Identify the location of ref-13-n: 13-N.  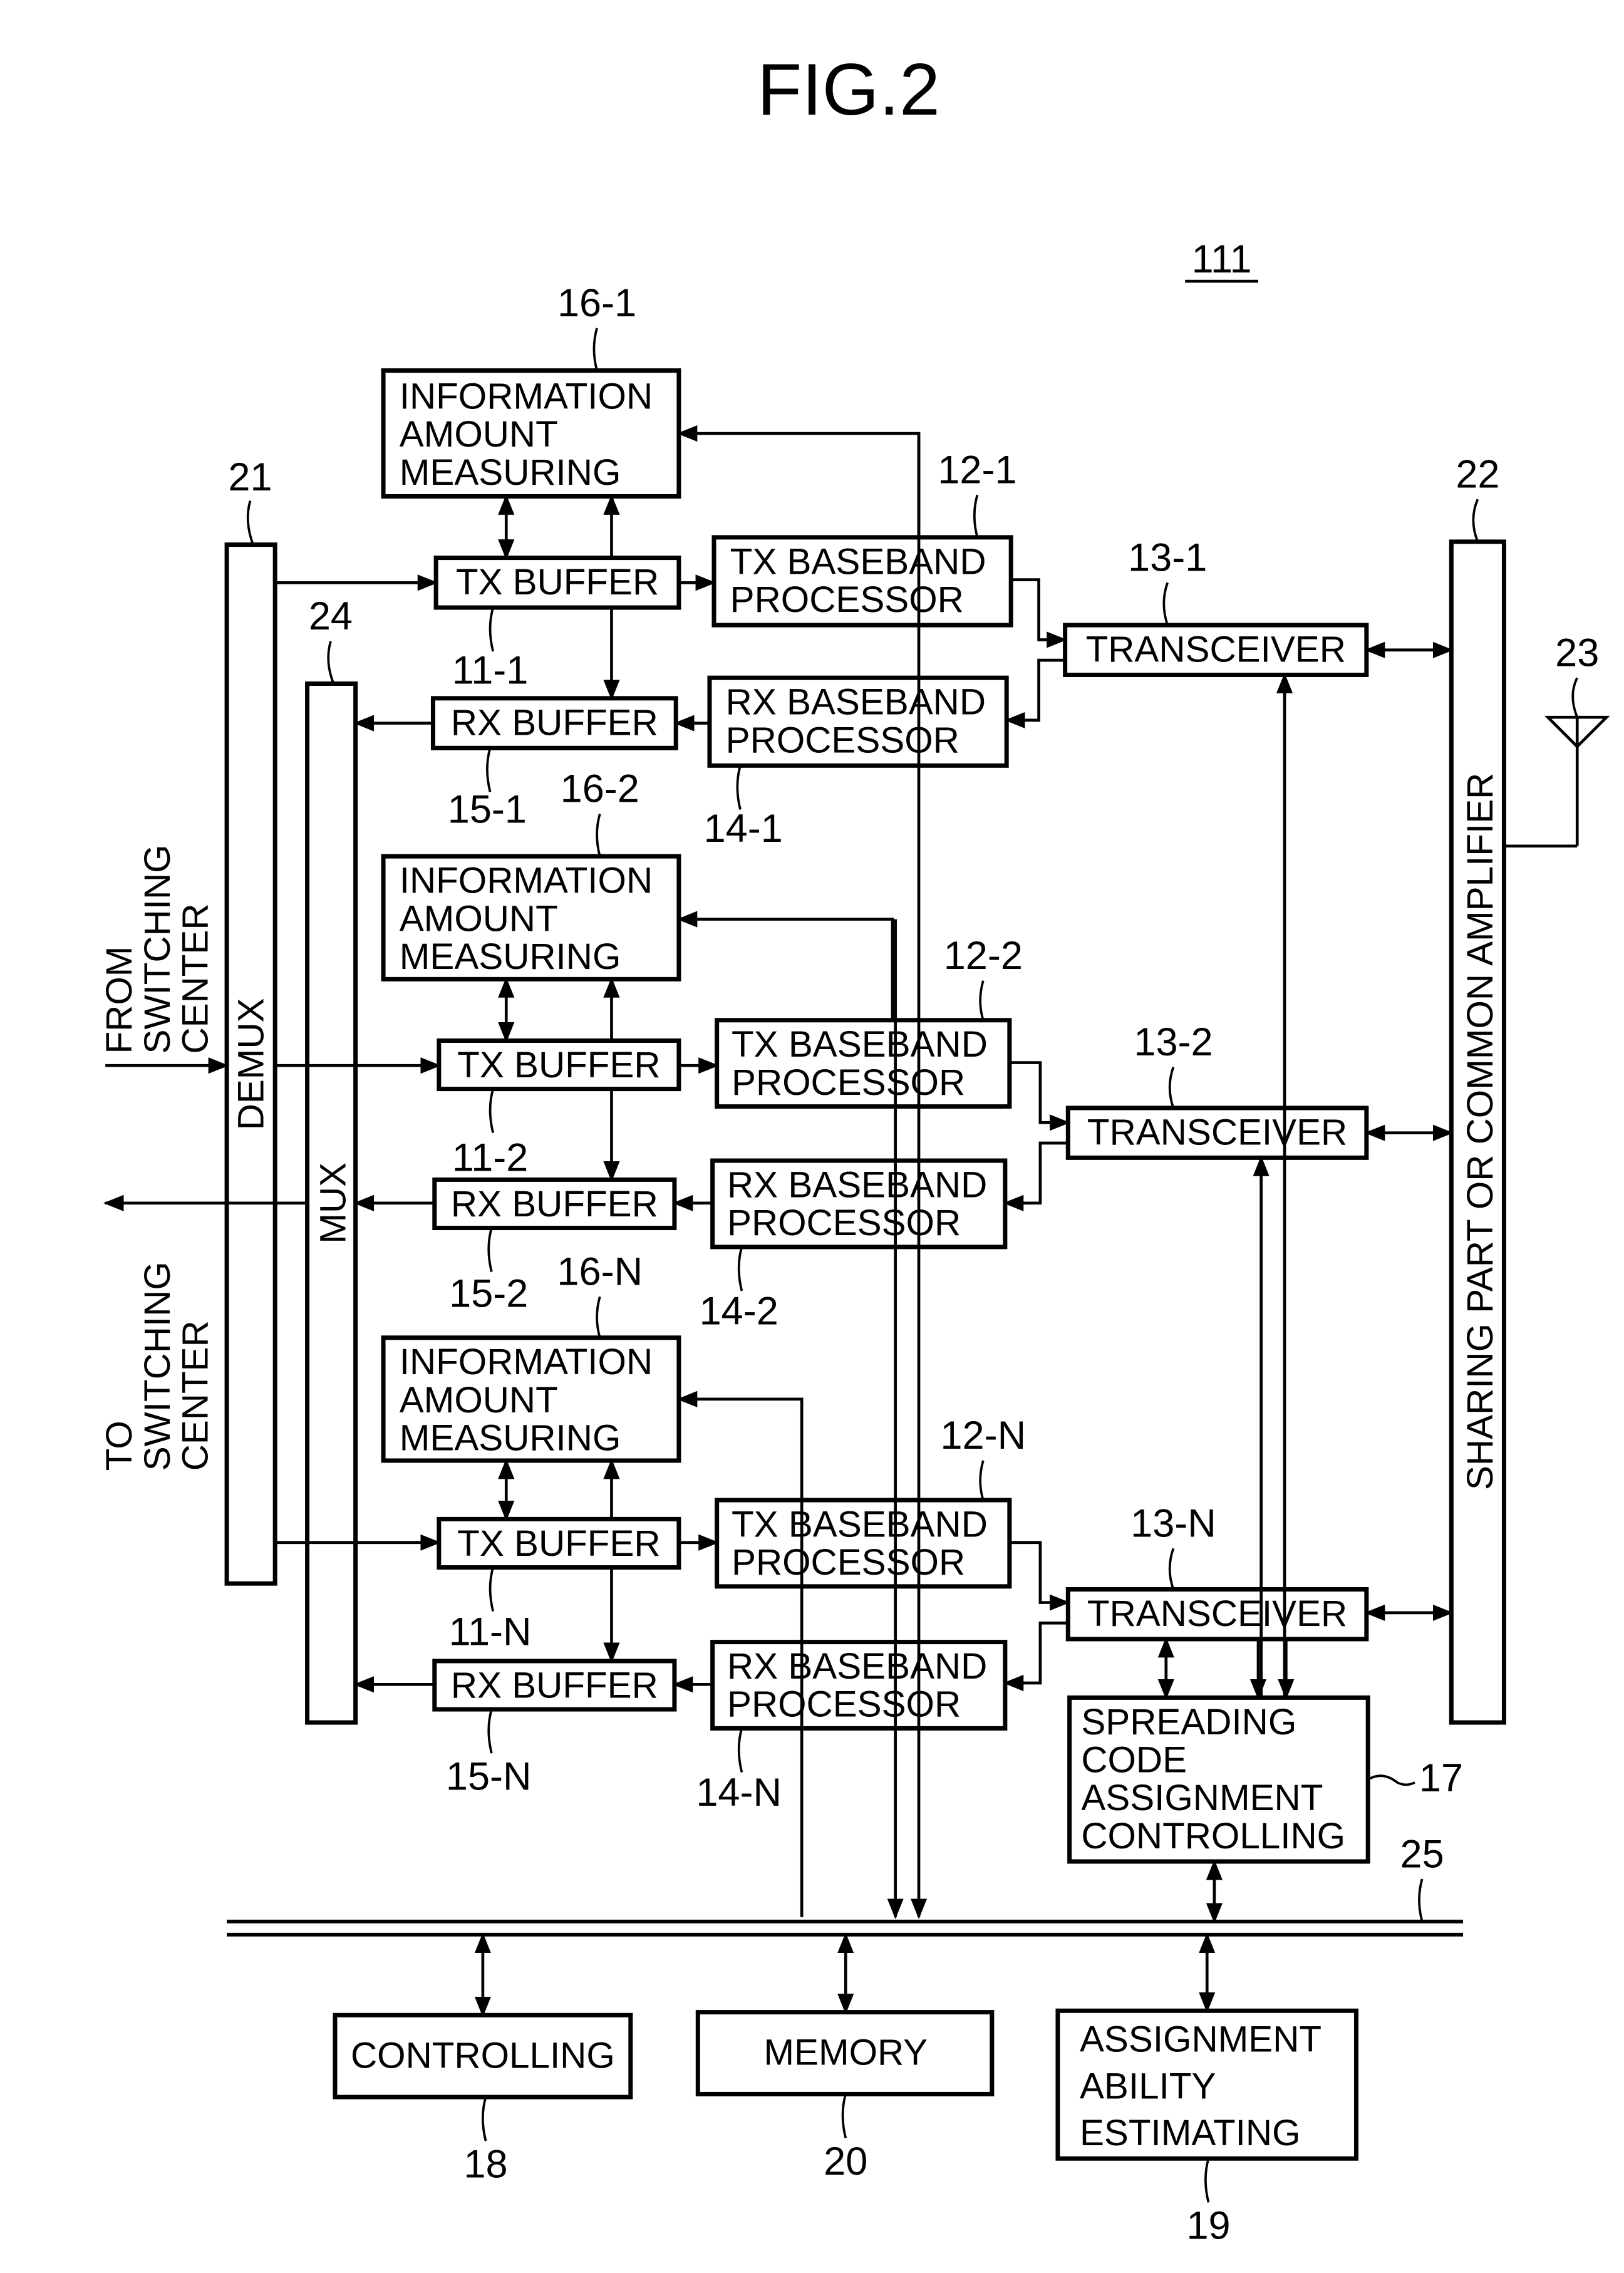
(1173, 1523).